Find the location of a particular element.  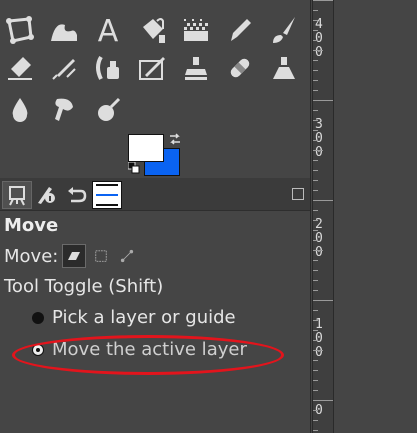

move-label: Move: is located at coordinates (31, 256).